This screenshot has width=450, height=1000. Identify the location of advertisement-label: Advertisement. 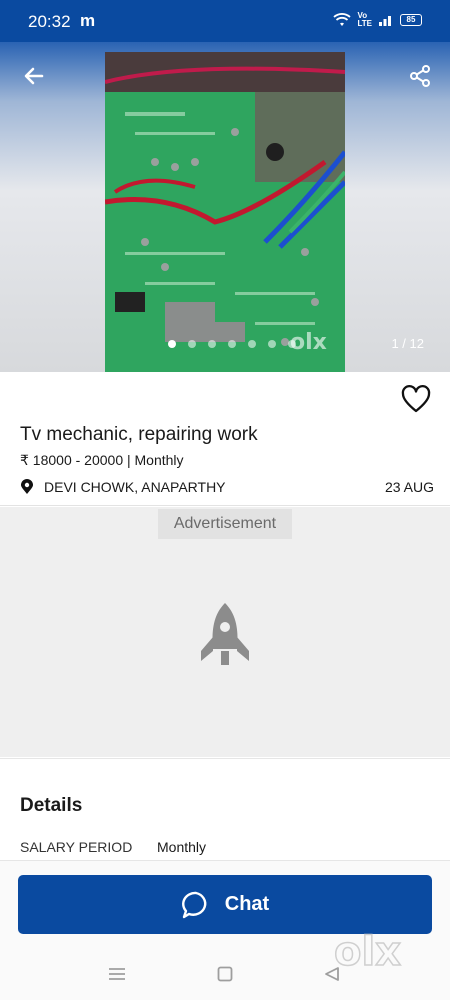
(225, 524).